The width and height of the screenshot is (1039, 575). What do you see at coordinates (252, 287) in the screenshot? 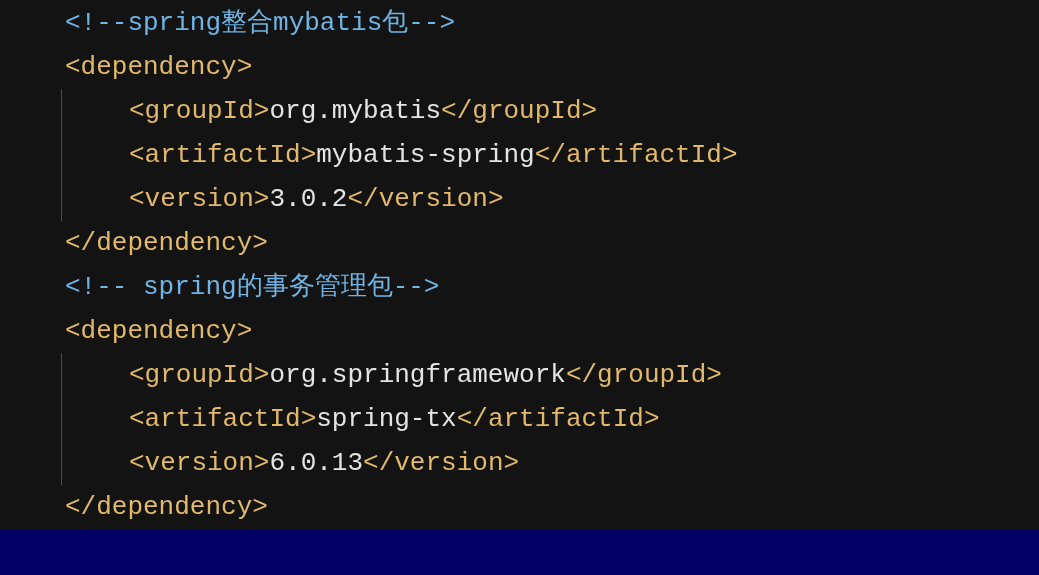
I see `code-line: <!-- spring的事务管理包-->` at bounding box center [252, 287].